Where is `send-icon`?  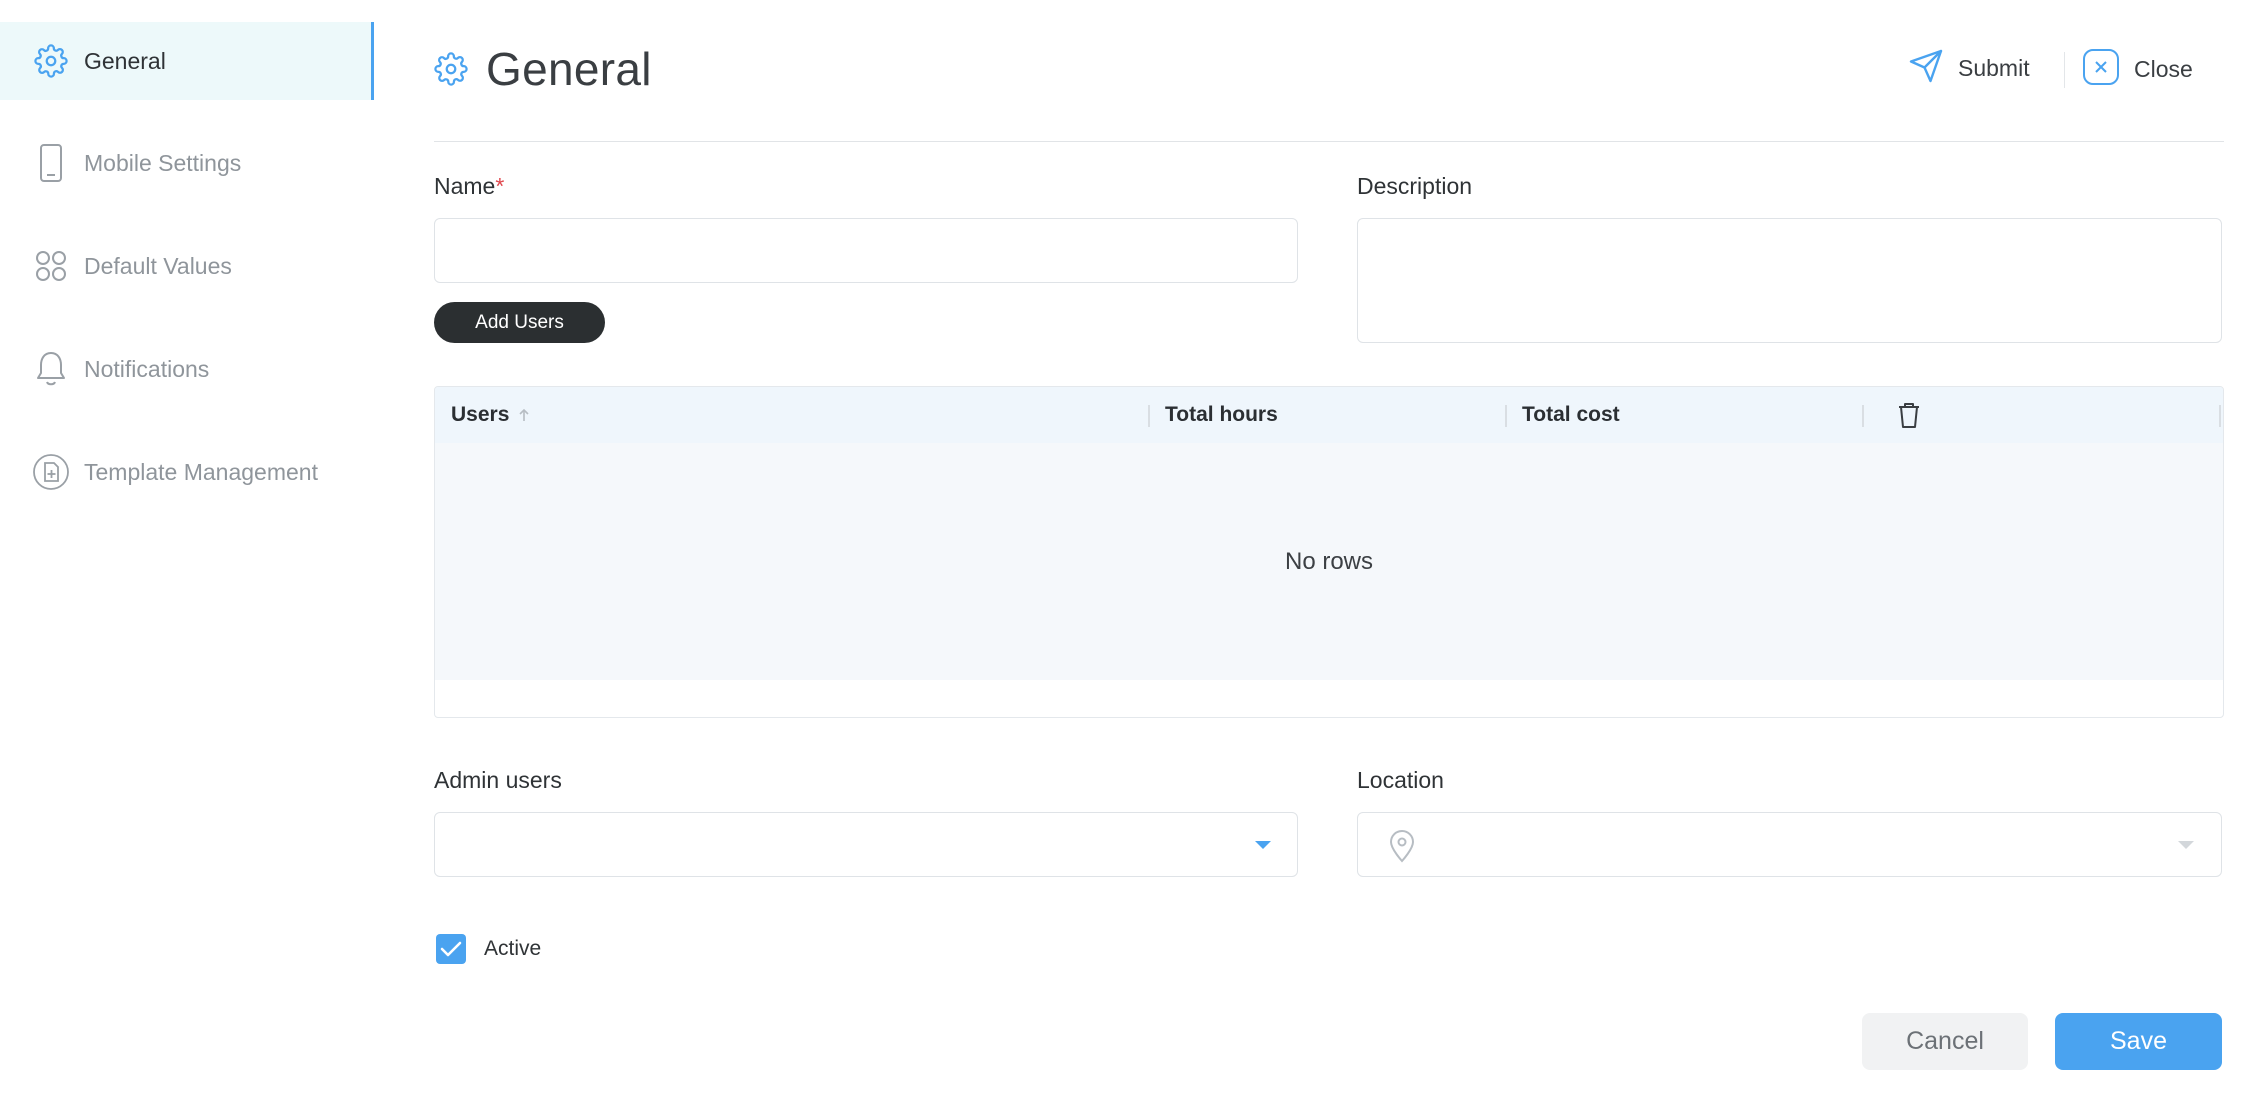 send-icon is located at coordinates (1926, 68).